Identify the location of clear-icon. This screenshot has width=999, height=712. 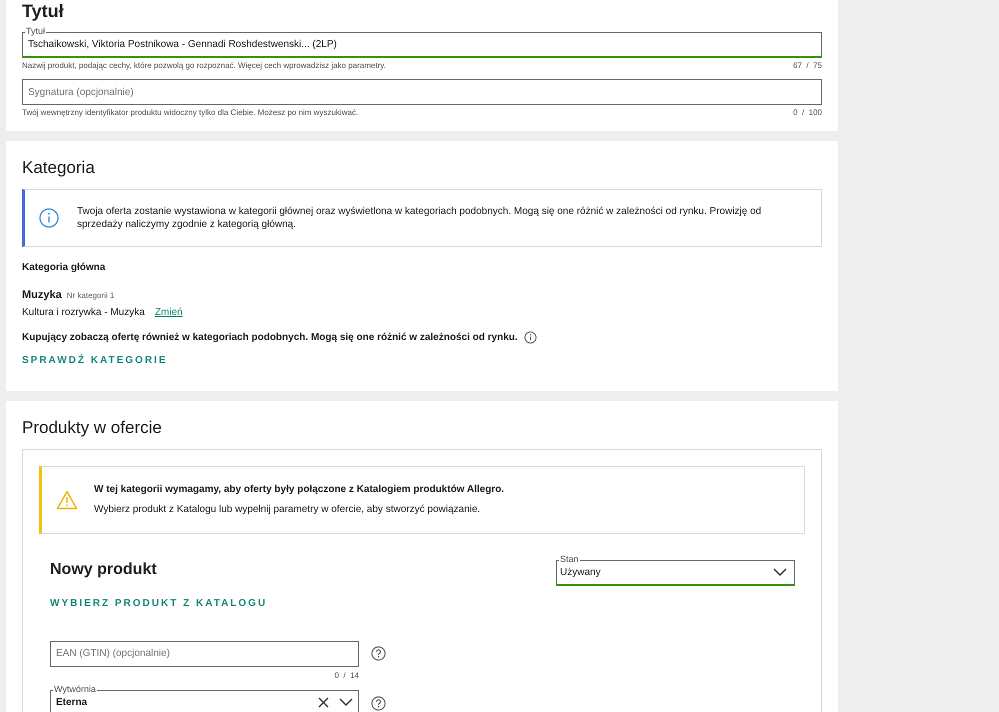
(323, 702).